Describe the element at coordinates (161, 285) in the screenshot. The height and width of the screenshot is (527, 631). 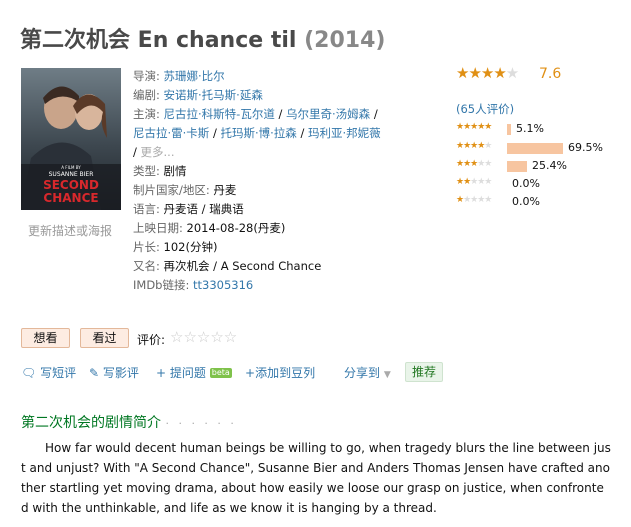
I see `imdb-label: IMDb链接:` at that location.